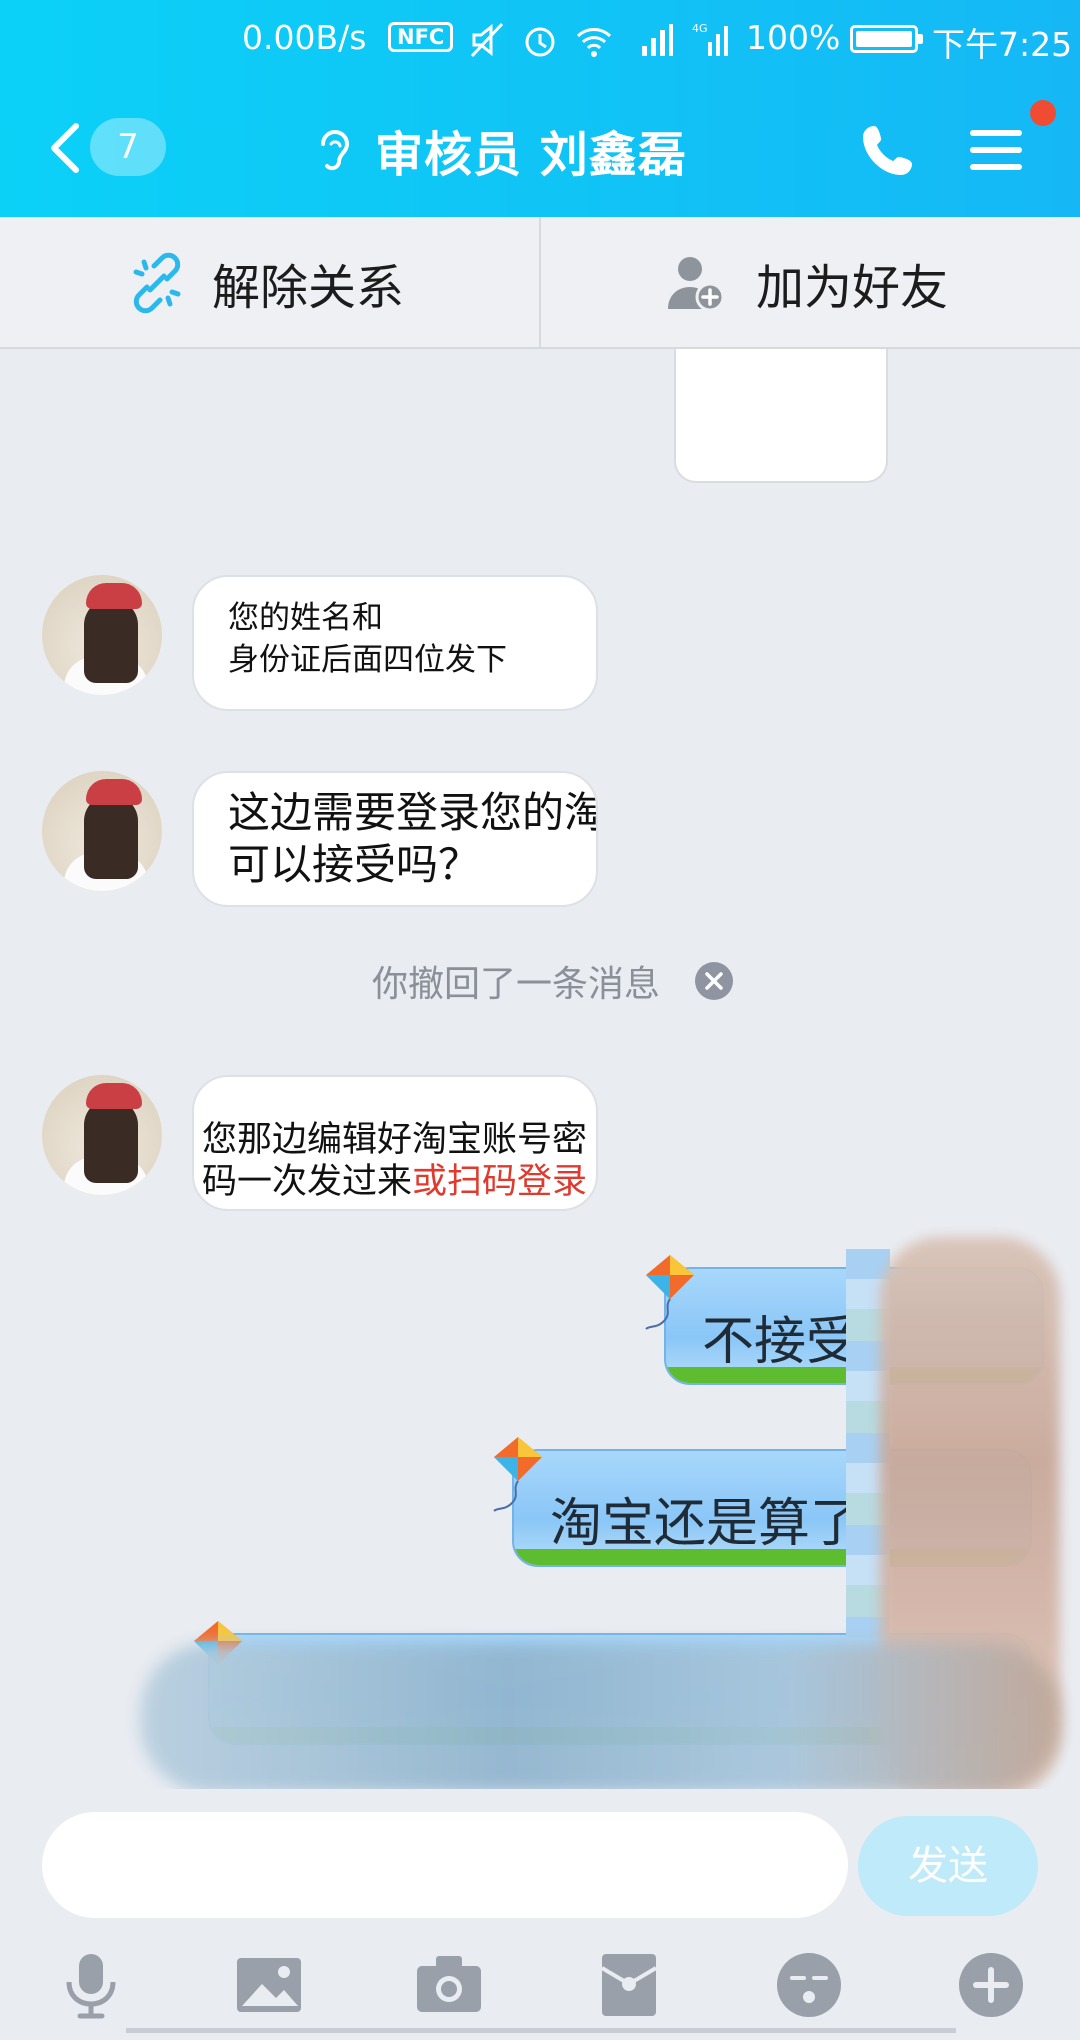  I want to click on input-toolbar, so click(540, 1990).